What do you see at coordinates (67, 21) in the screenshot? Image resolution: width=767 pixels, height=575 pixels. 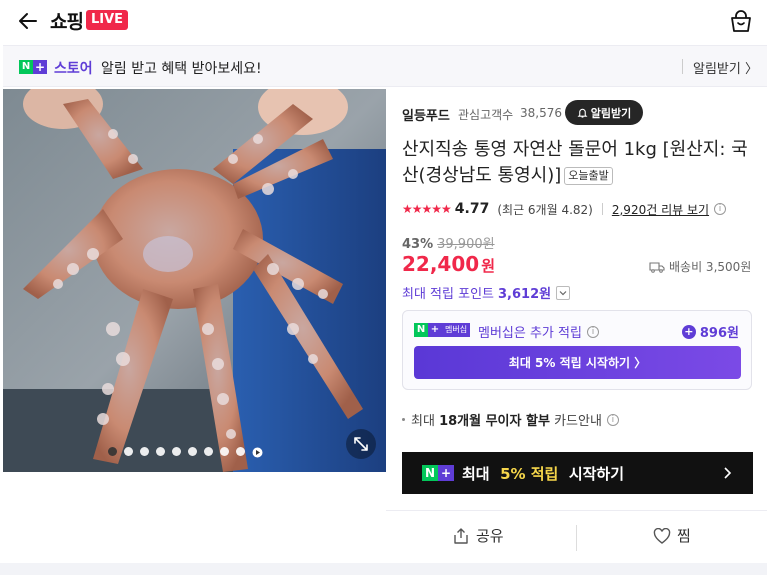 I see `logo-text: 쇼핑` at bounding box center [67, 21].